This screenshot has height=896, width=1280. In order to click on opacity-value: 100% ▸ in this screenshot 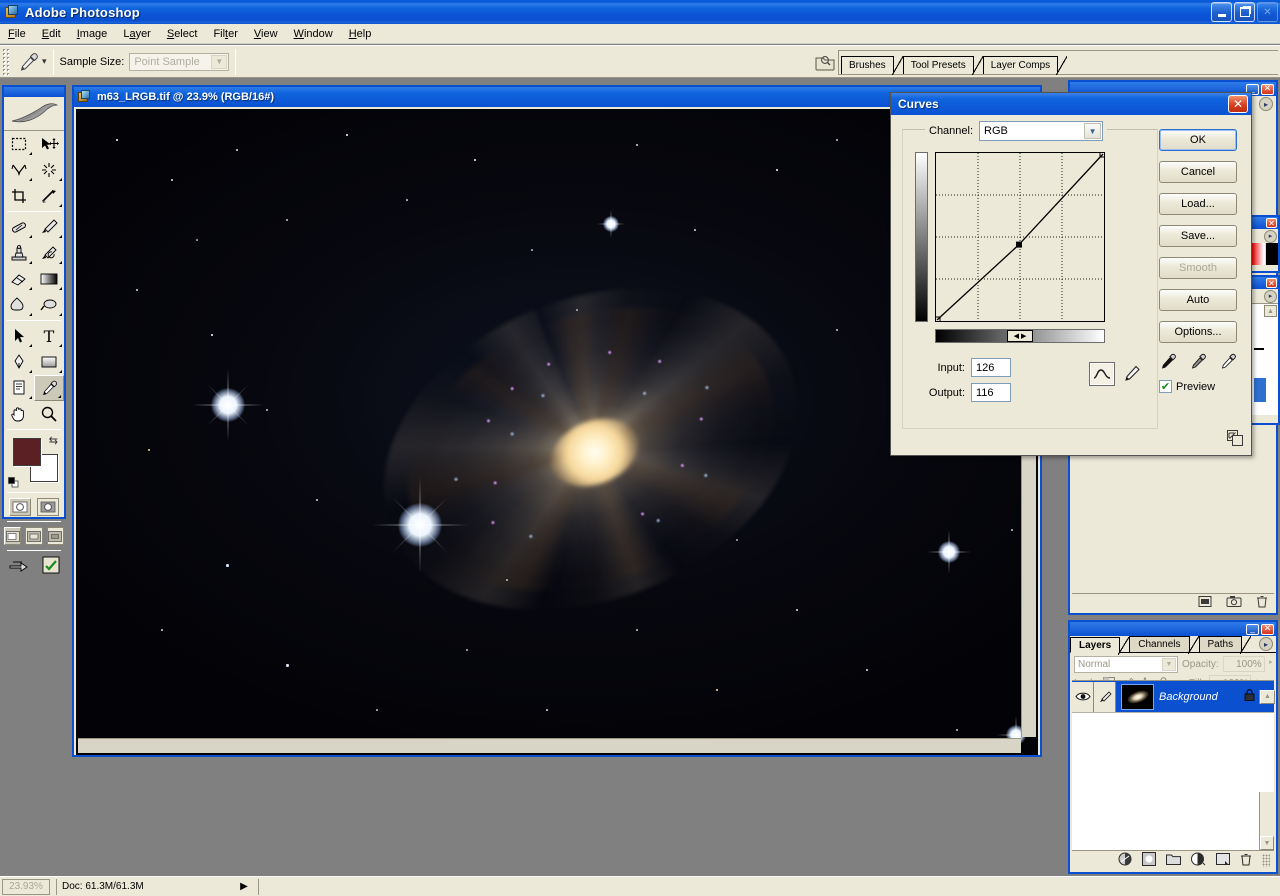, I will do `click(1247, 664)`.